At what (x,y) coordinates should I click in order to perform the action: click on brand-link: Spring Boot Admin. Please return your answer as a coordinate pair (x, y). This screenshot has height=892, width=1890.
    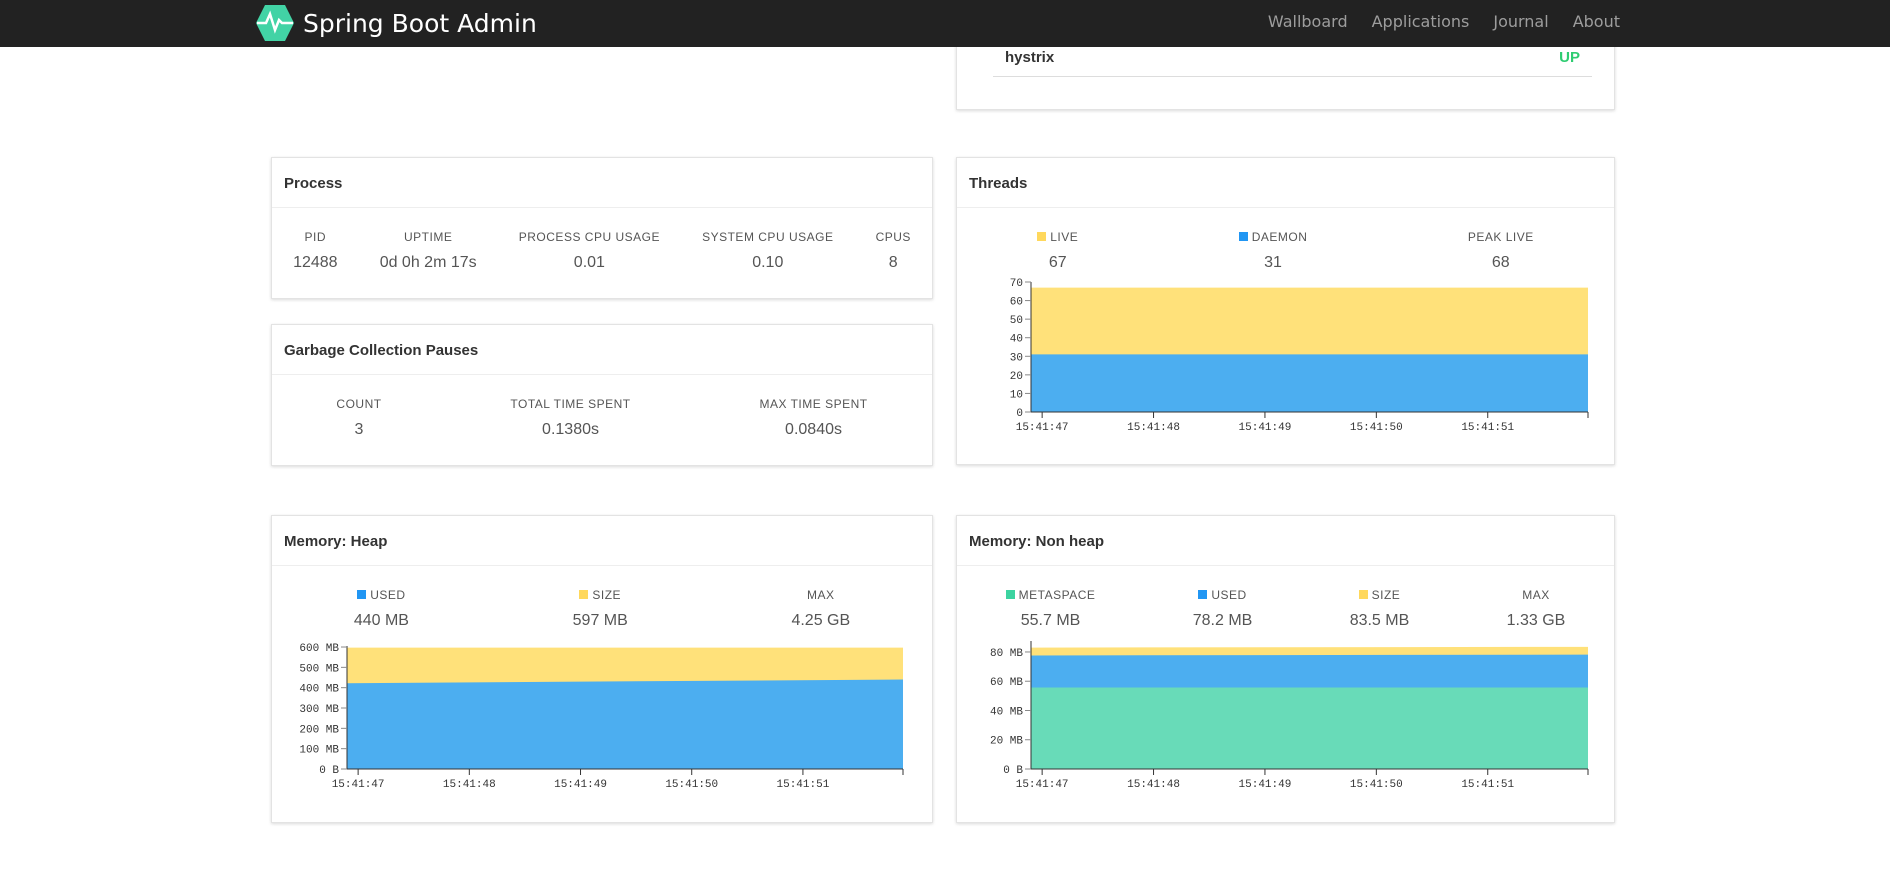
    Looking at the image, I should click on (396, 23).